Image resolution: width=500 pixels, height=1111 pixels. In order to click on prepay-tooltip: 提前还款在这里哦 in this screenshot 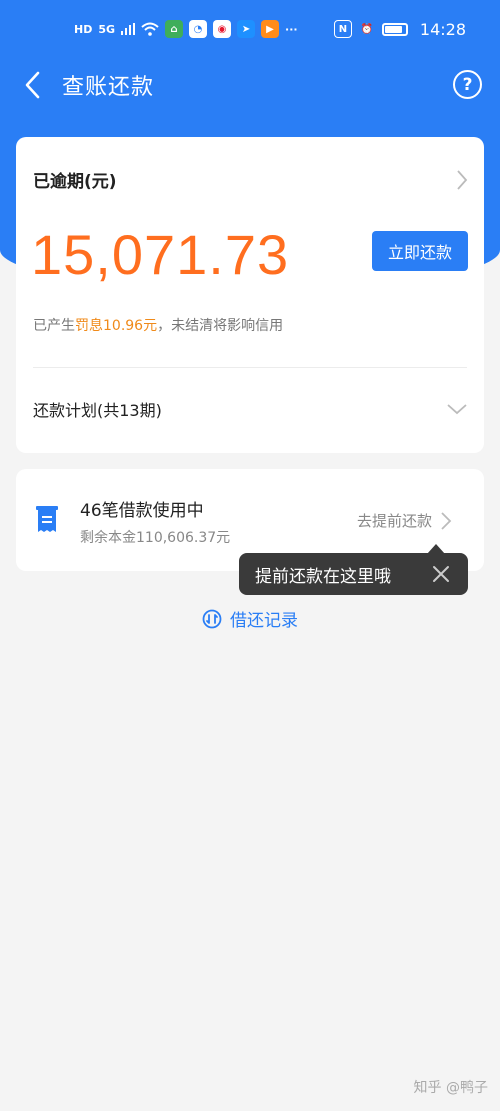, I will do `click(353, 574)`.